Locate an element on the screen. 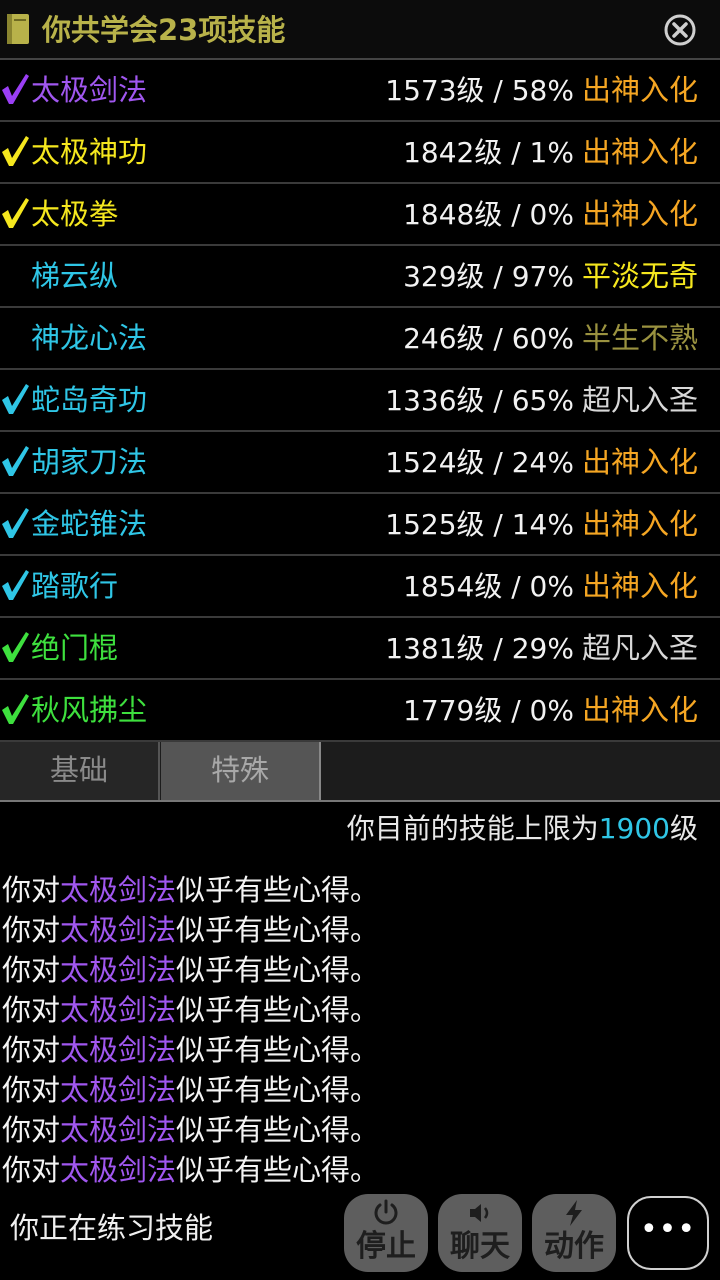 The image size is (720, 1280). skill-stats: 1524级 / 24% 出神入化 is located at coordinates (541, 462).